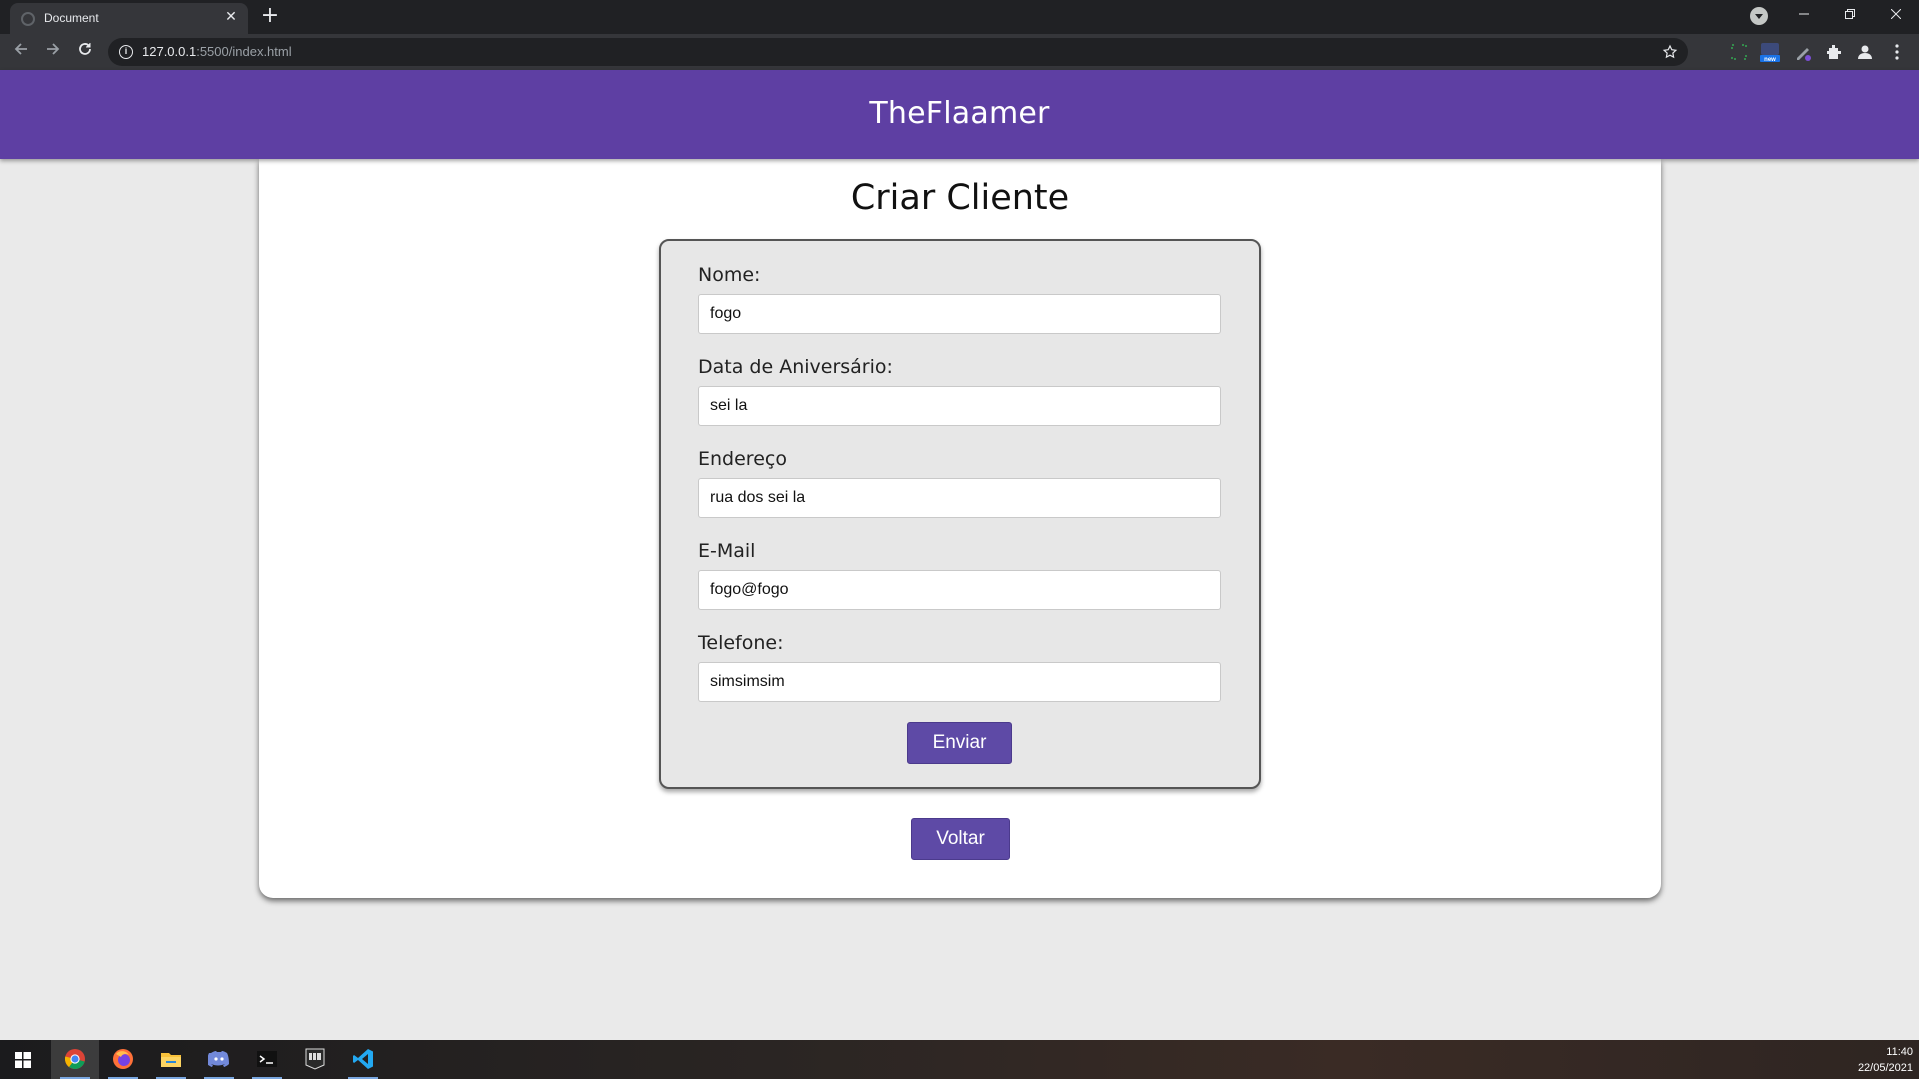 The image size is (1919, 1079). I want to click on svg-text: new, so click(1770, 60).